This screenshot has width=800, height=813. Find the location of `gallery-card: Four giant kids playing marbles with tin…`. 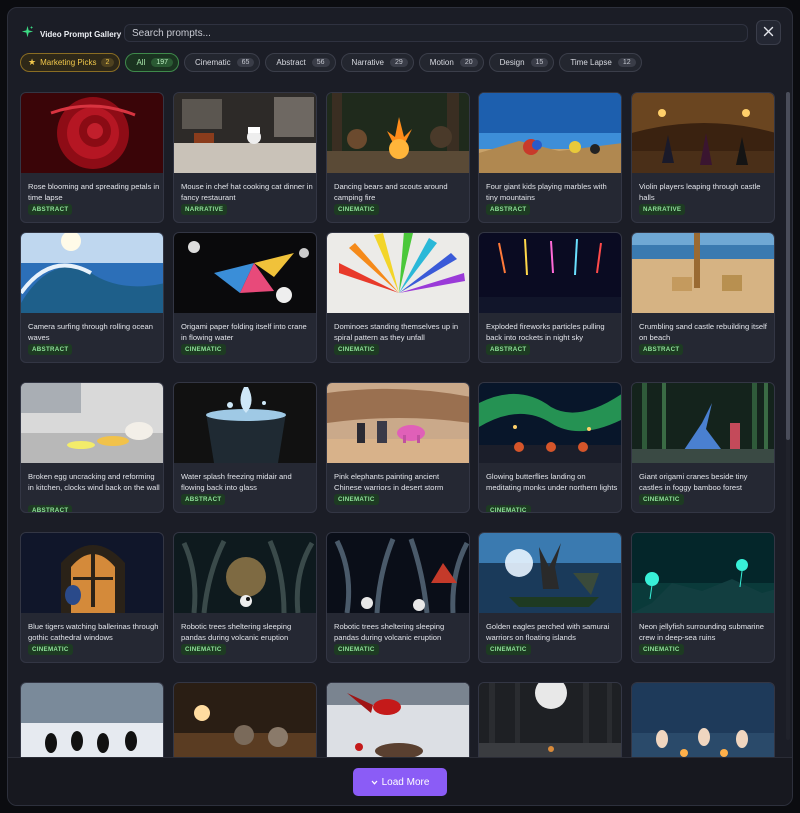

gallery-card: Four giant kids playing marbles with tin… is located at coordinates (550, 157).